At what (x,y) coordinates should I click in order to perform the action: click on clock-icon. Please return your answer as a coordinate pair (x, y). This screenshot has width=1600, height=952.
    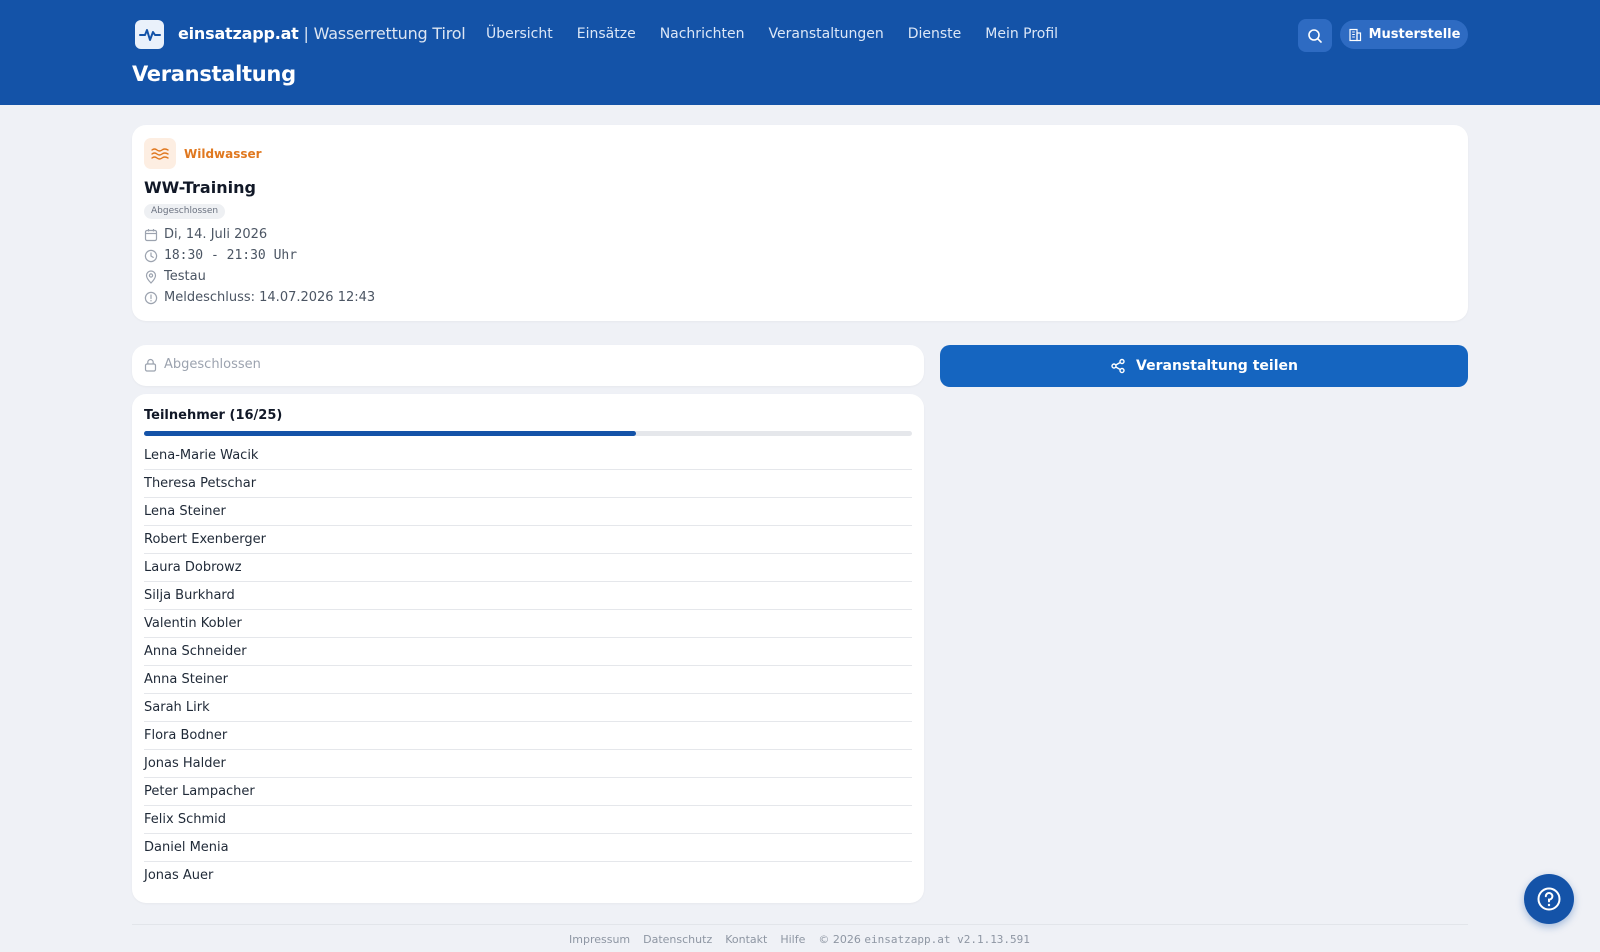
    Looking at the image, I should click on (151, 255).